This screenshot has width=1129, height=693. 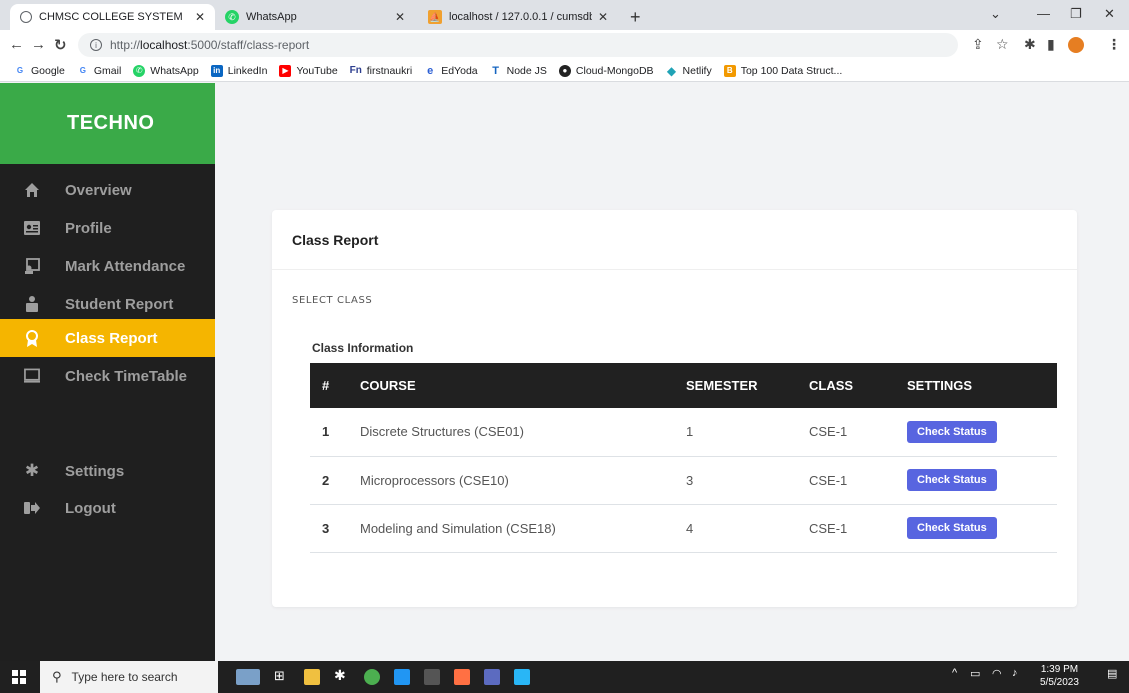 I want to click on bookmark-linkedin: in LinkedIn, so click(x=238, y=70).